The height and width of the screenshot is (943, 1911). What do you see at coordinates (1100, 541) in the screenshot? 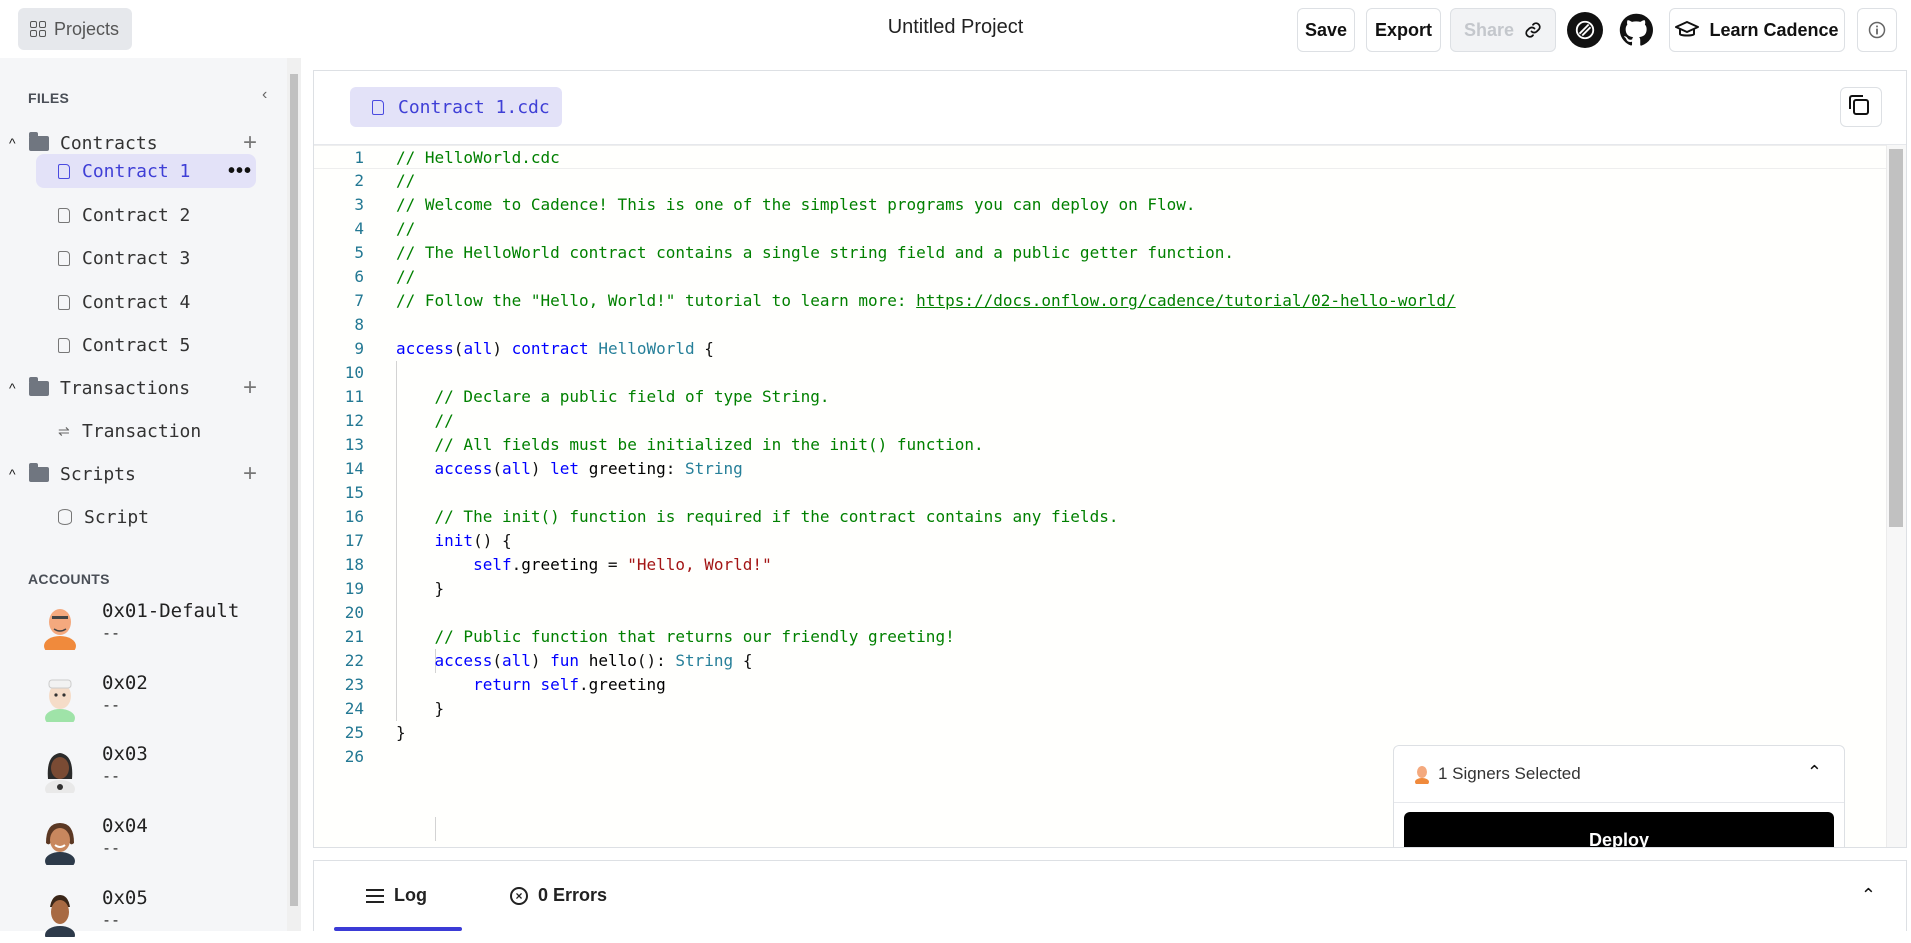
I see `code-line: 17 init() {` at bounding box center [1100, 541].